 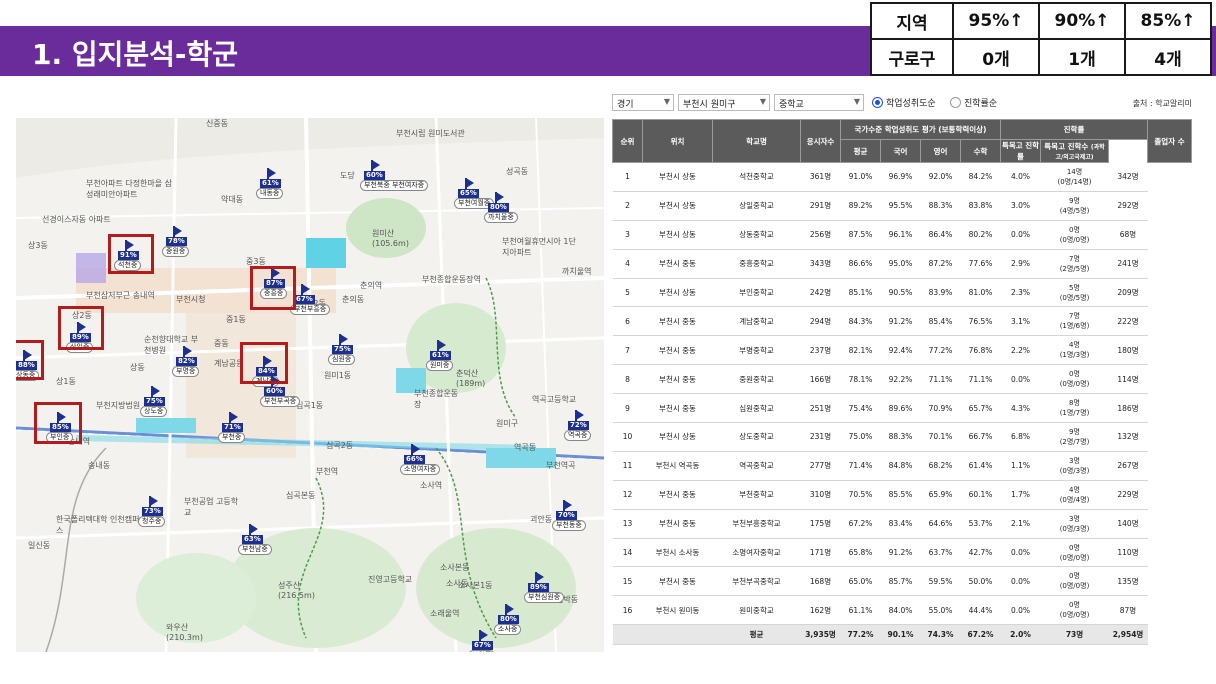 I want to click on level-select: 중학교 ▼, so click(x=819, y=102).